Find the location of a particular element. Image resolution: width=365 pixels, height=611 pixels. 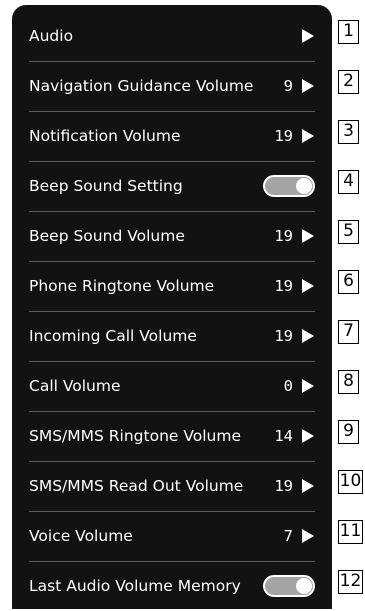

setting-row-last-audio-volume-memory: Last Audio Volume Memory is located at coordinates (172, 586).